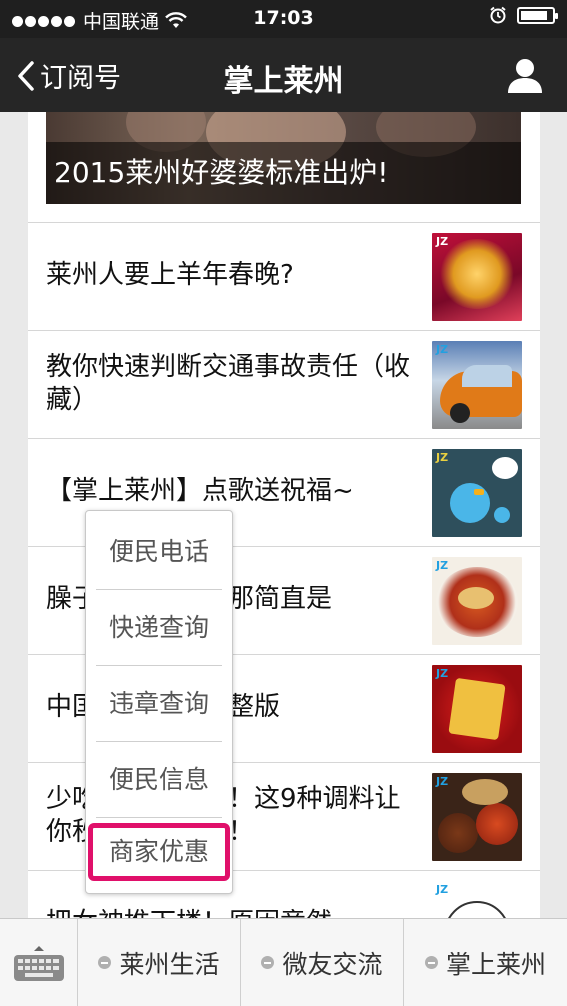 This screenshot has width=567, height=1006. I want to click on hero-caption: 2015莱州好婆婆标准出炉!, so click(283, 173).